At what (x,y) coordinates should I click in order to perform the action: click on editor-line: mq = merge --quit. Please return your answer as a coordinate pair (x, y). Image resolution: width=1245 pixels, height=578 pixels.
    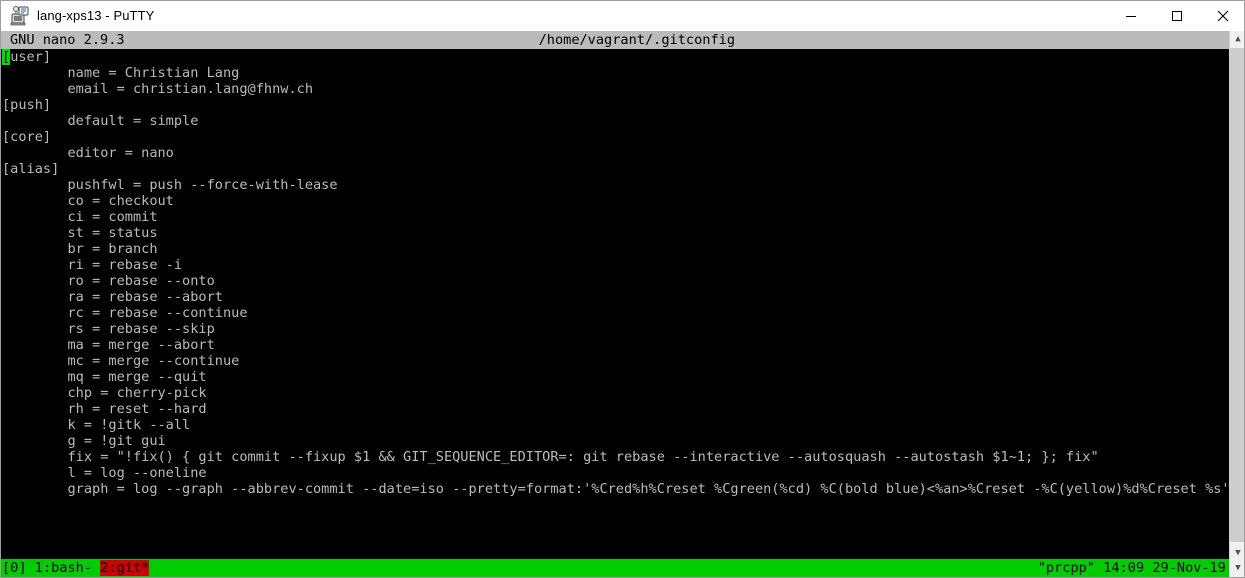
    Looking at the image, I should click on (615, 377).